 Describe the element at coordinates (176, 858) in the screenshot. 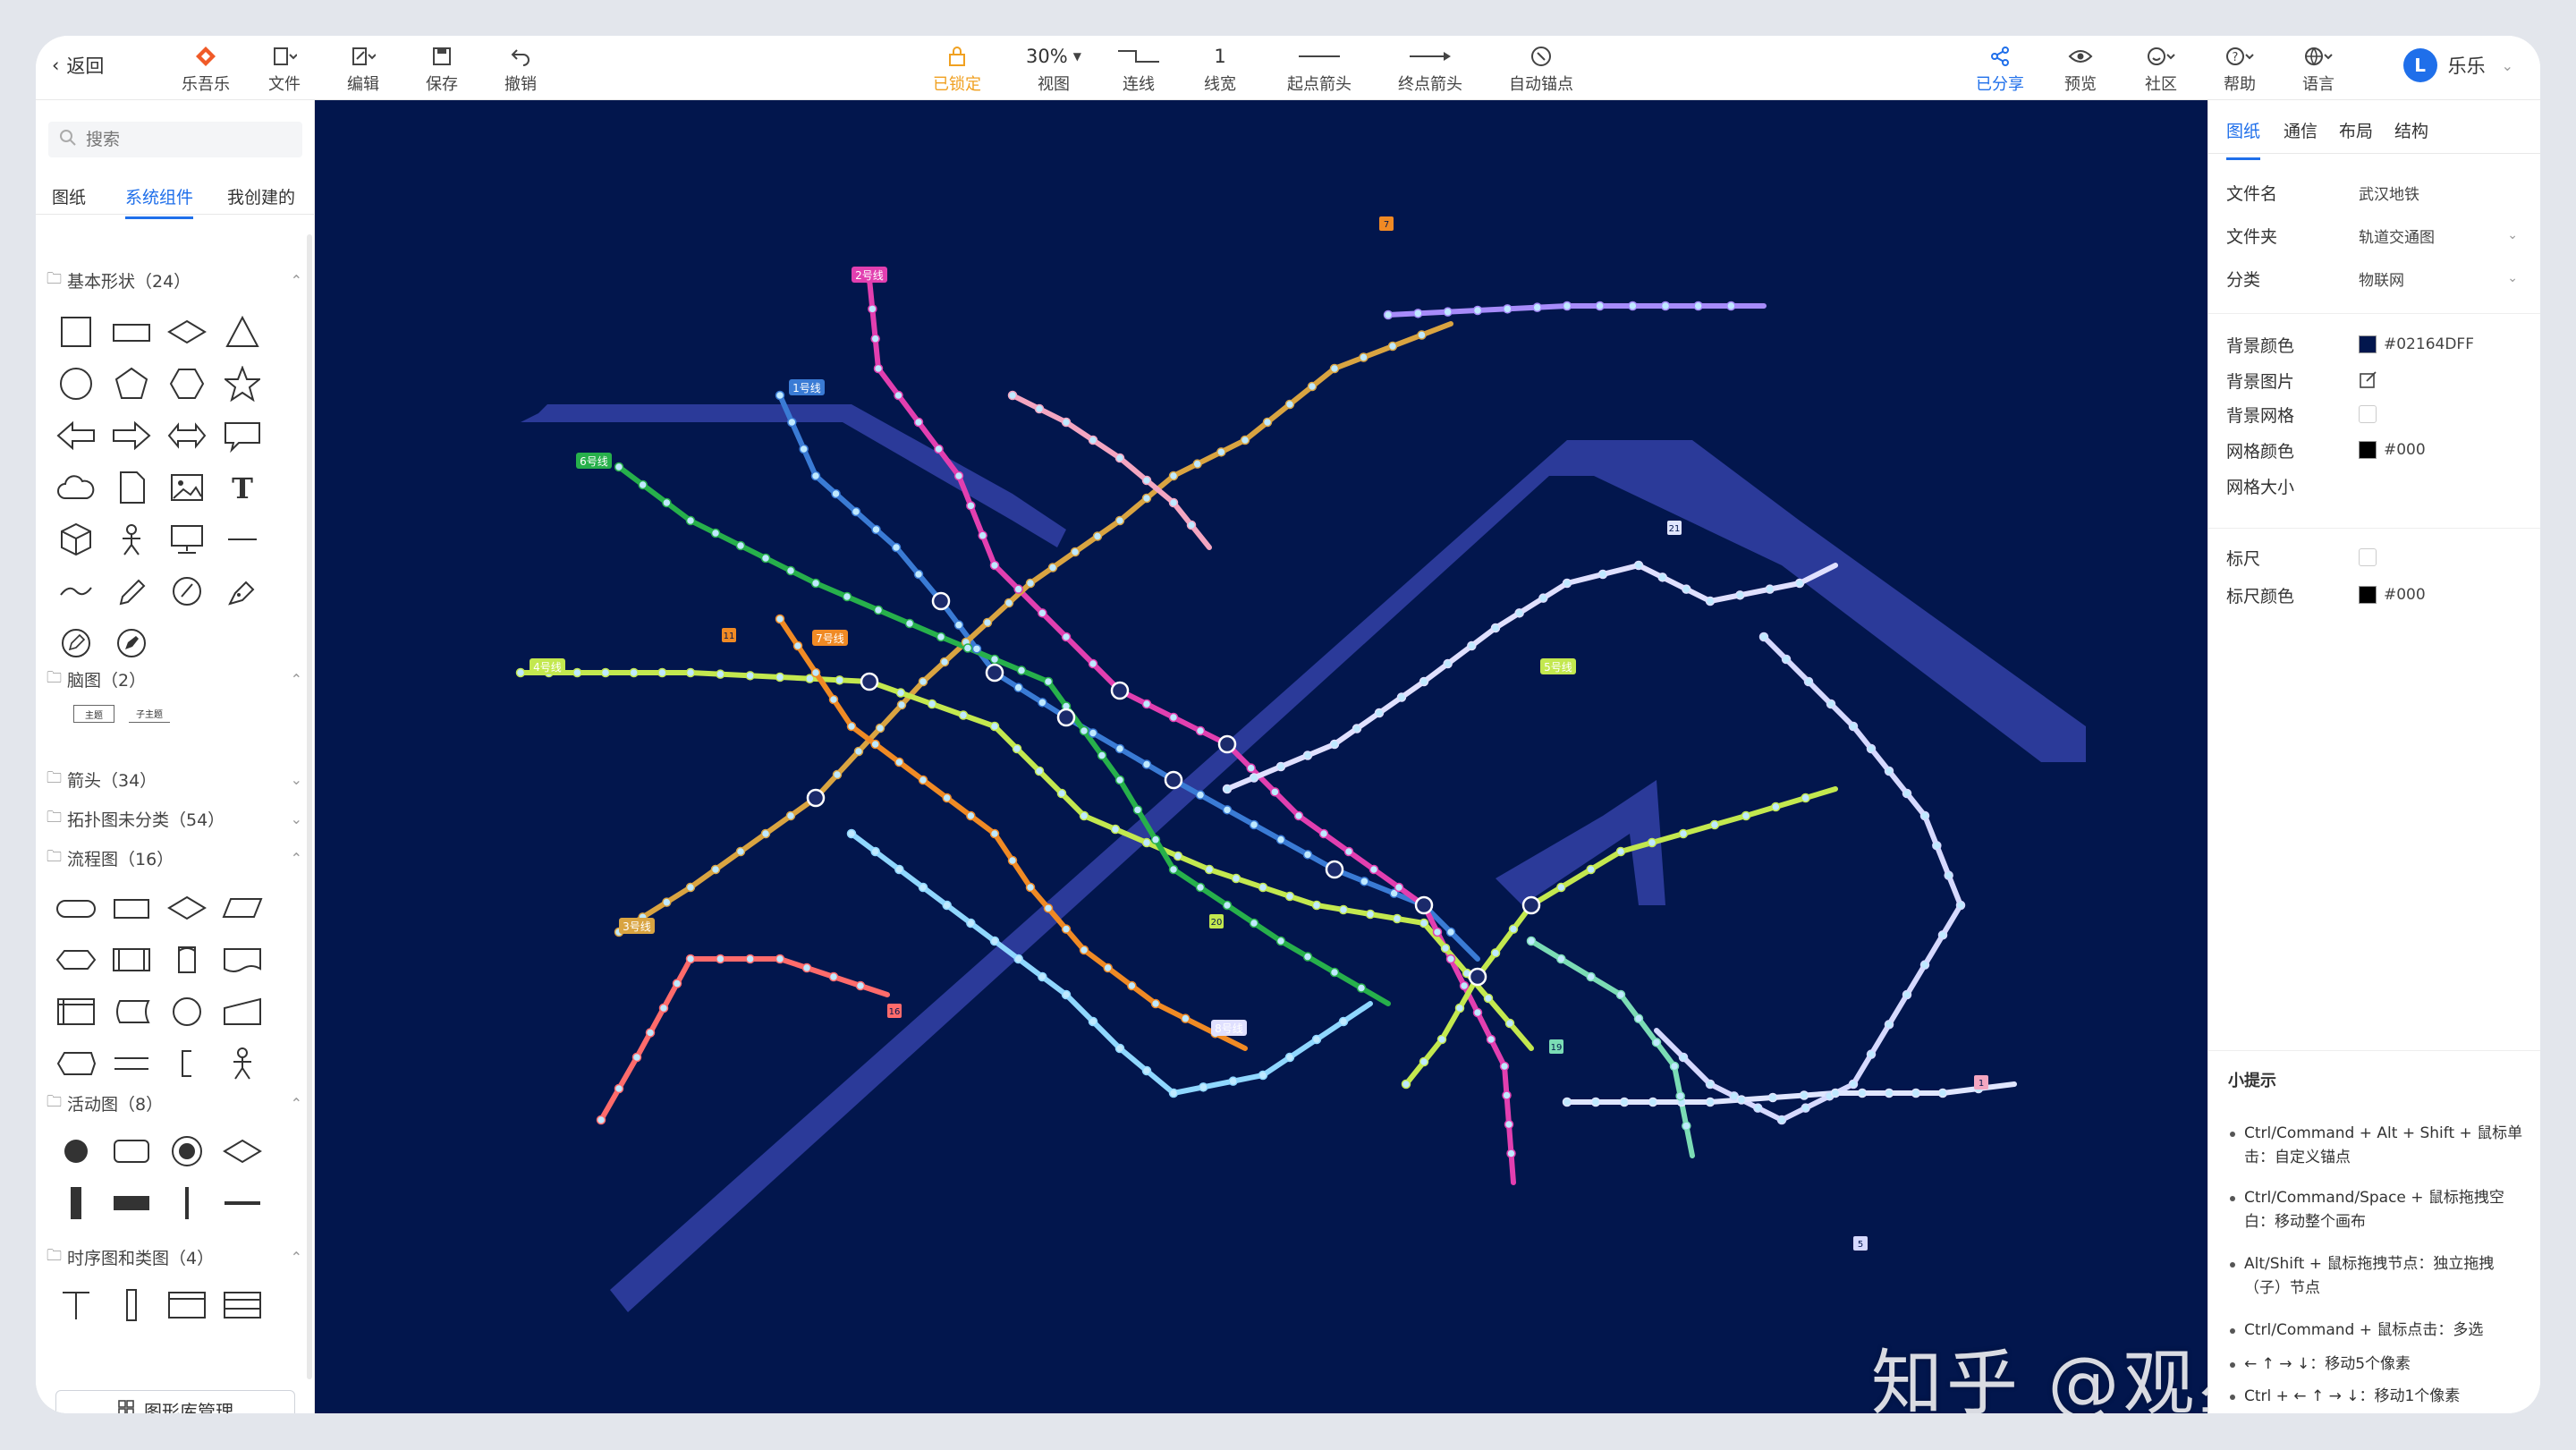

I see `group-flowchart: 🗀 流程图（16） ⌃` at that location.